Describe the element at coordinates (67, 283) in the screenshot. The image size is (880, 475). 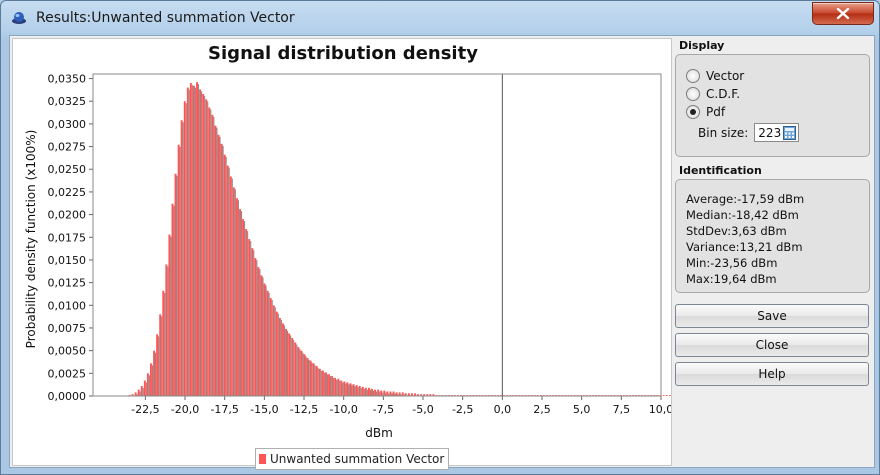
I see `y-tick-label: 0,0125` at that location.